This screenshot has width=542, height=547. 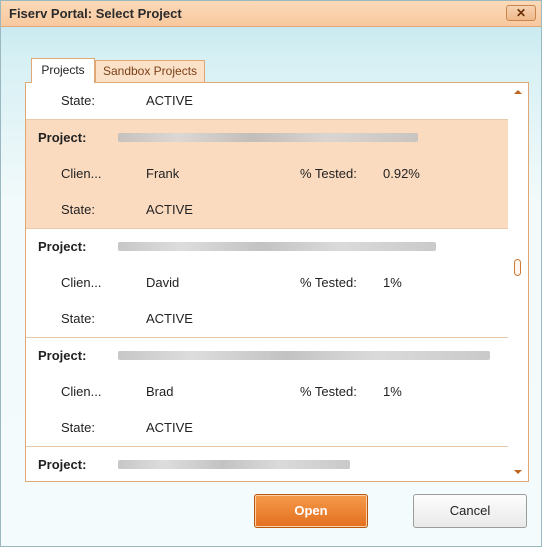 I want to click on vertical-scrollbar, so click(x=518, y=282).